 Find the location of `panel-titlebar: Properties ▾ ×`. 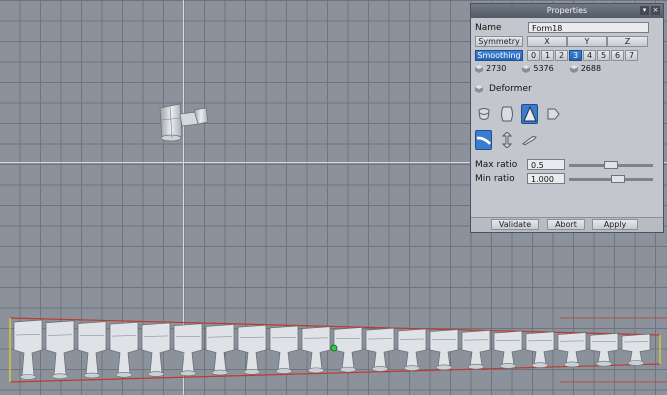

panel-titlebar: Properties ▾ × is located at coordinates (567, 11).